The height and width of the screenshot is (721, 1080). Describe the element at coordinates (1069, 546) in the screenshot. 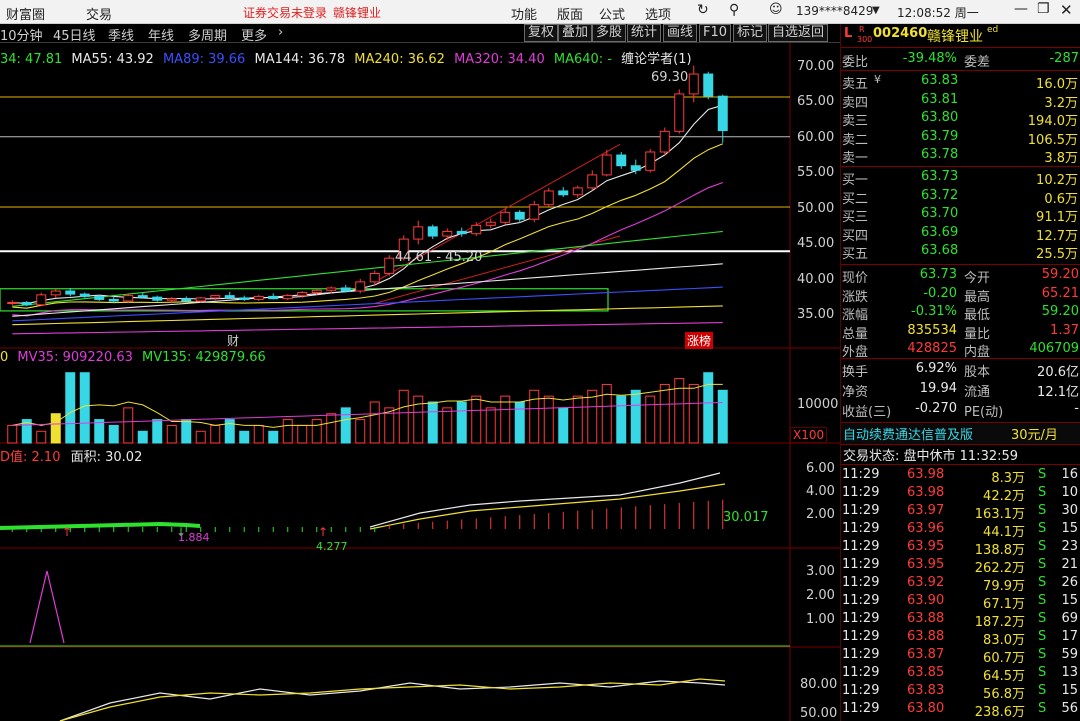

I see `tick-count: 23` at that location.